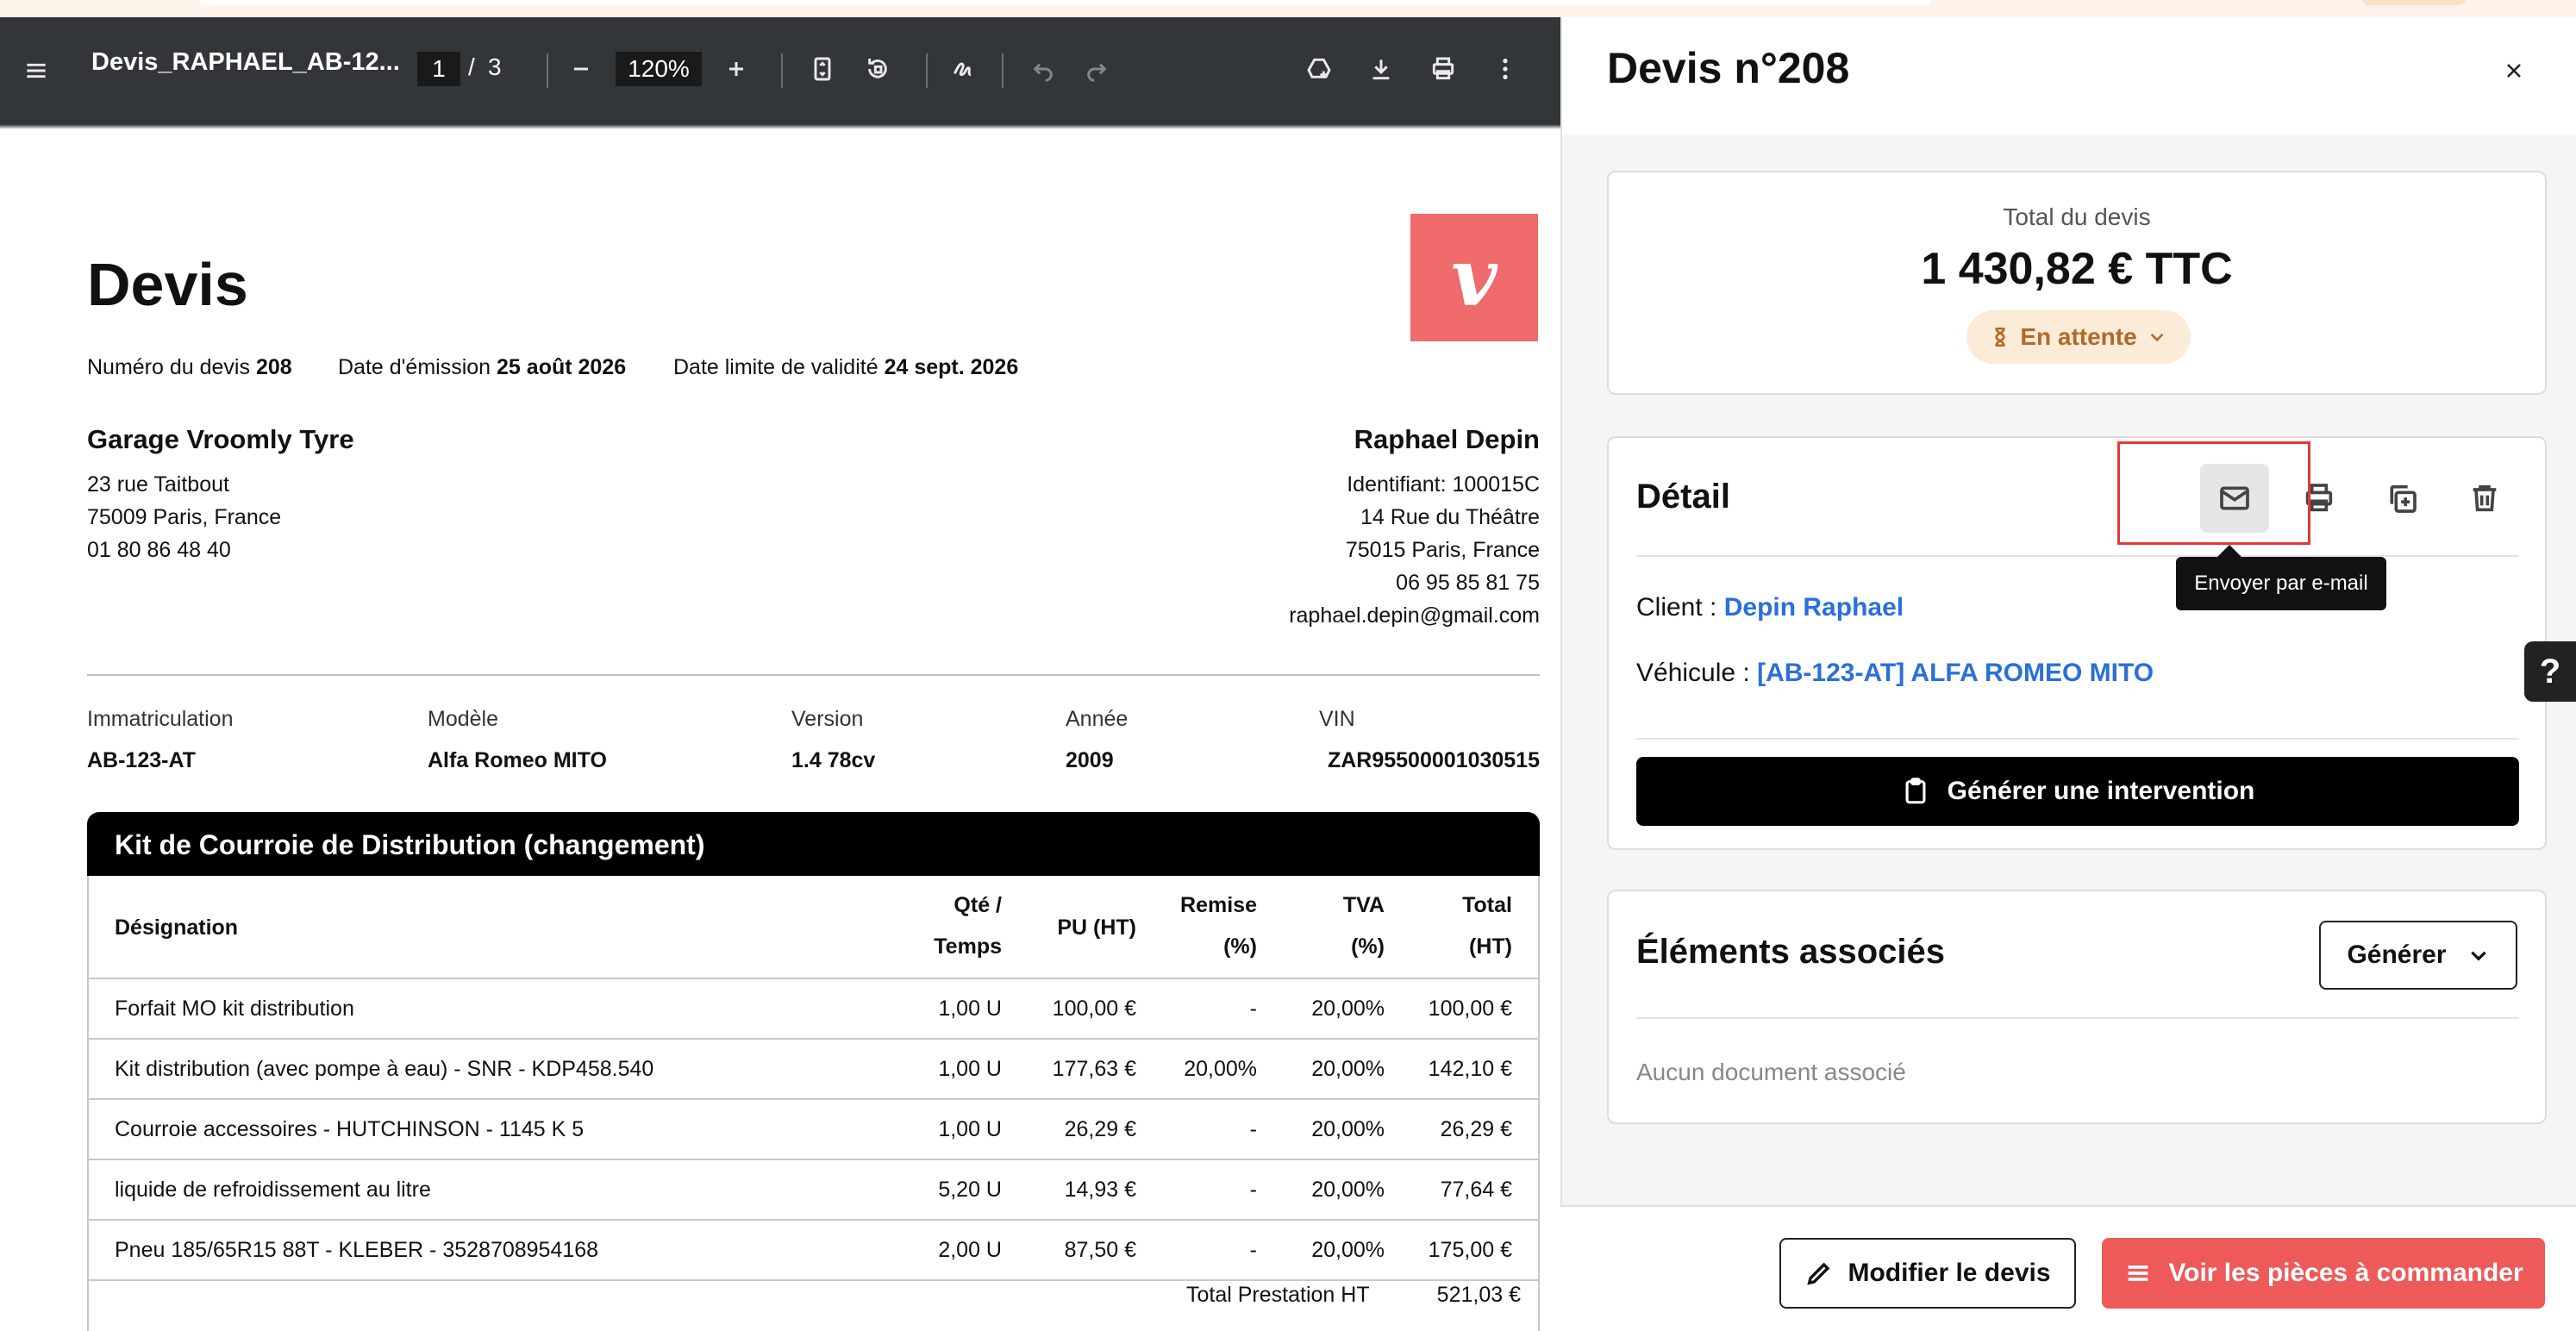 The image size is (2576, 1331). Describe the element at coordinates (1771, 1072) in the screenshot. I see `empty-associated-text: Aucun document associé` at that location.